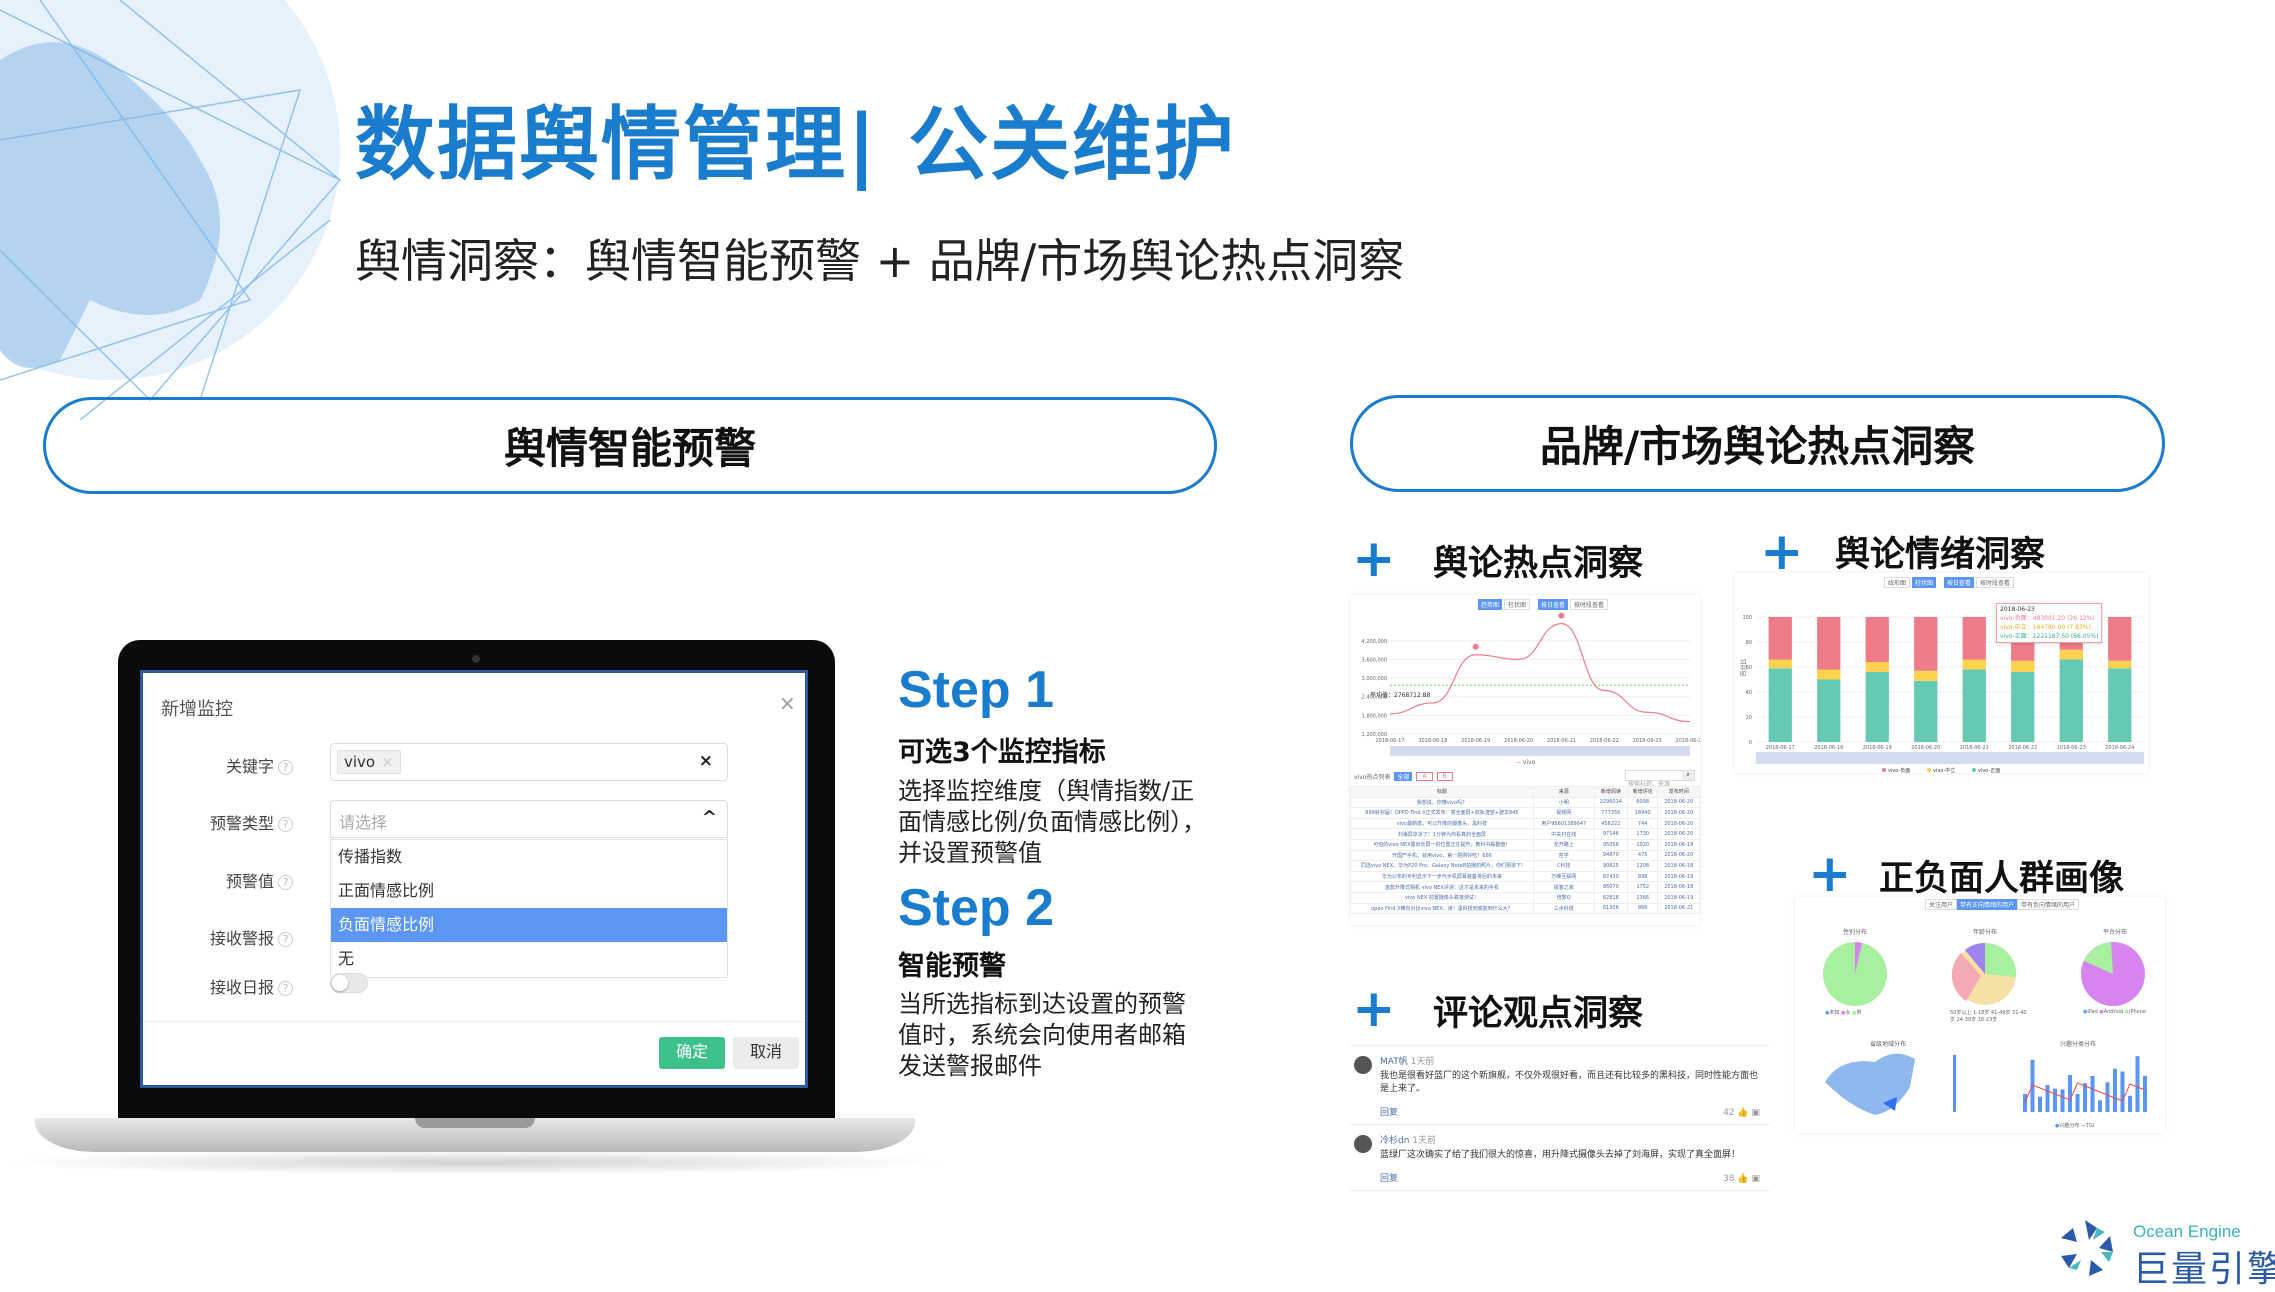 The width and height of the screenshot is (2275, 1292). Describe the element at coordinates (529, 891) in the screenshot. I see `option-positive-ratio: 正面情感比例` at that location.